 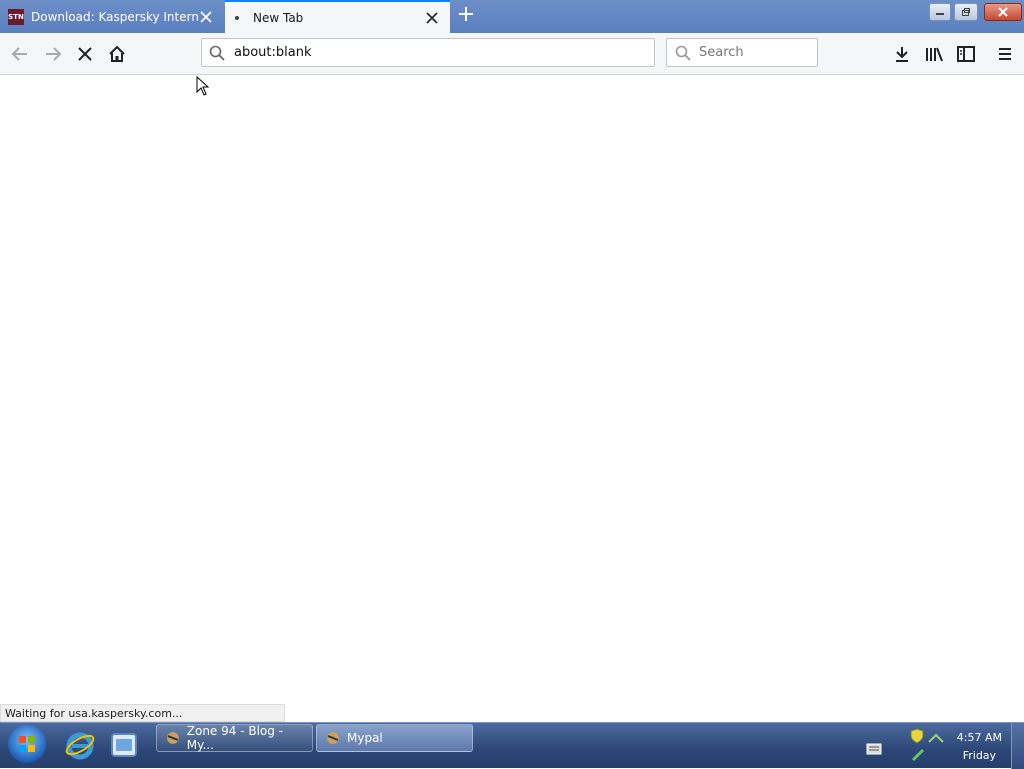 I want to click on restore-button, so click(x=966, y=12).